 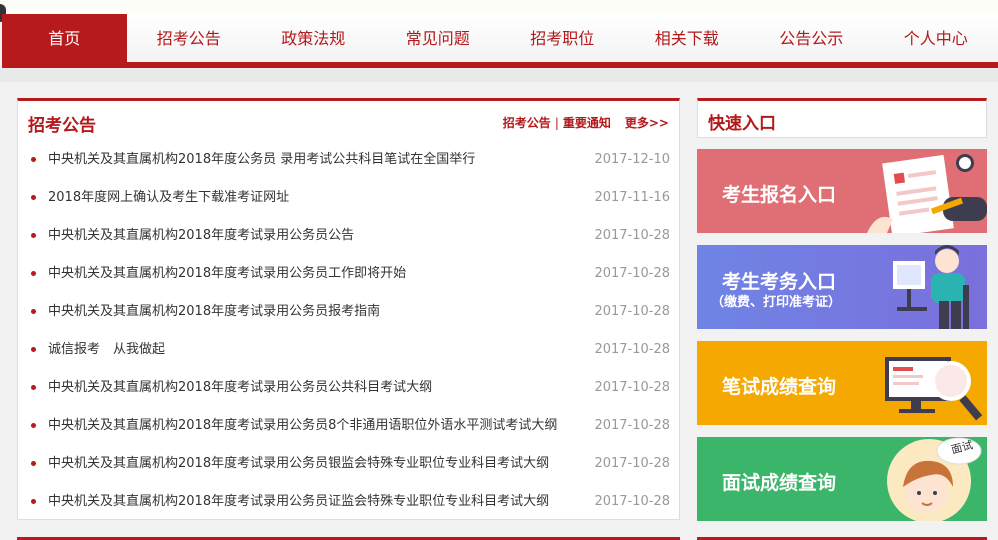 I want to click on main-nav: 首页 招考公告 政策法规 常见问题 招考职位 相关下载 公告公示 个人中心, so click(x=500, y=41).